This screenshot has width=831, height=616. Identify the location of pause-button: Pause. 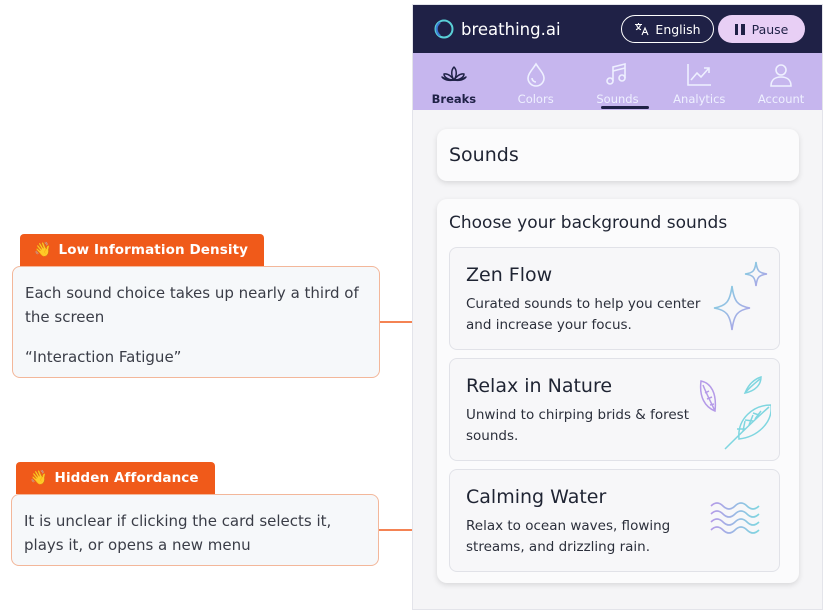
(761, 29).